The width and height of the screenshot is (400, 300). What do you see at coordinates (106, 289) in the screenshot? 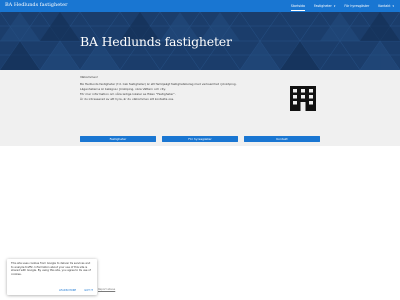
I see `report-abuse-link: Report abuse` at bounding box center [106, 289].